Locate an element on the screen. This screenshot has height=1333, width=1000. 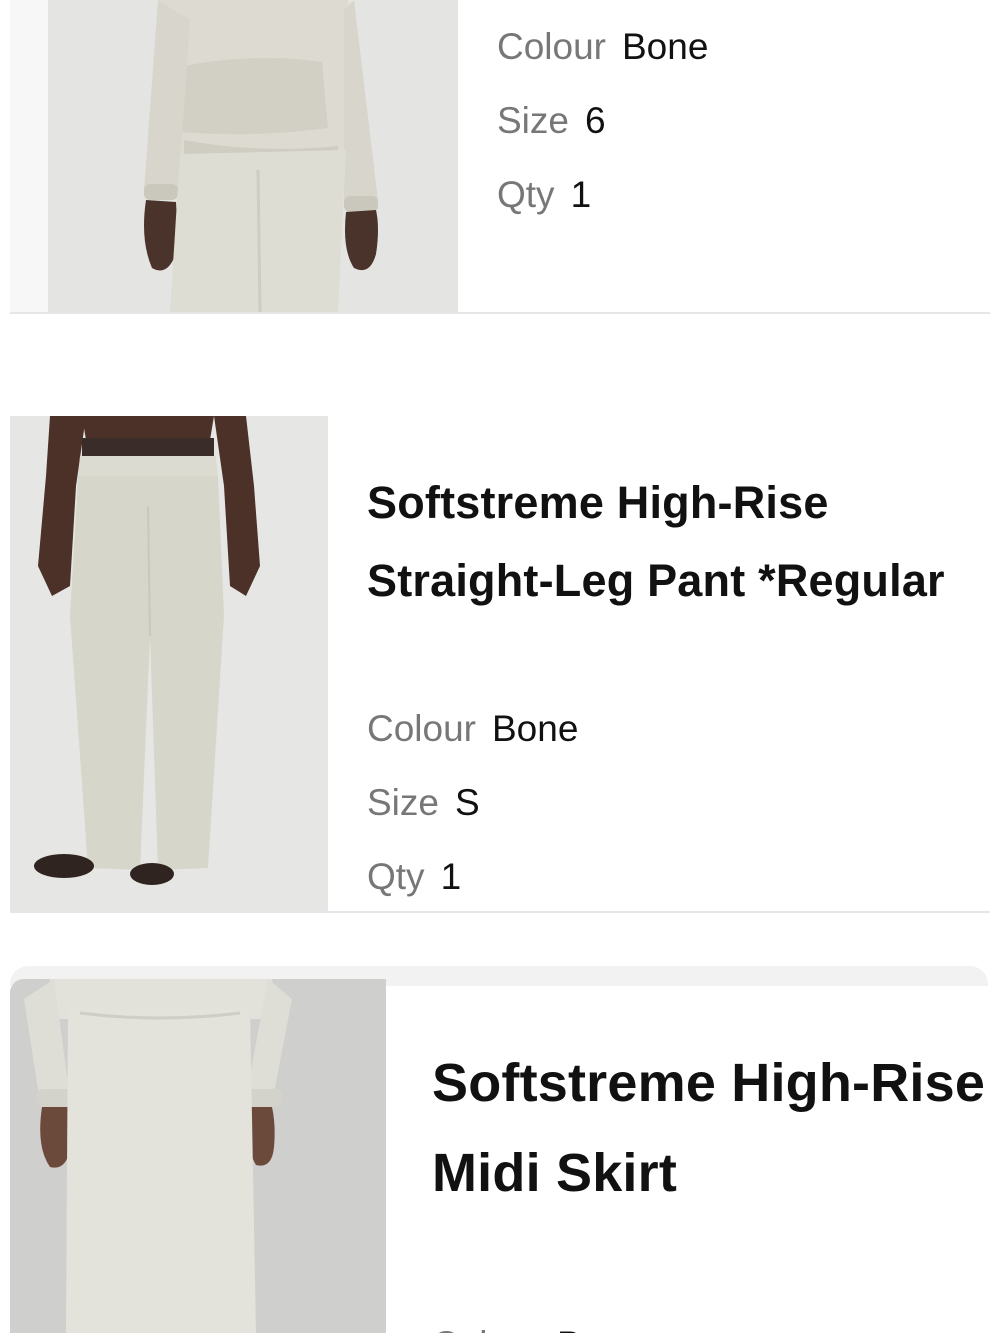
size-value: 6 is located at coordinates (595, 120).